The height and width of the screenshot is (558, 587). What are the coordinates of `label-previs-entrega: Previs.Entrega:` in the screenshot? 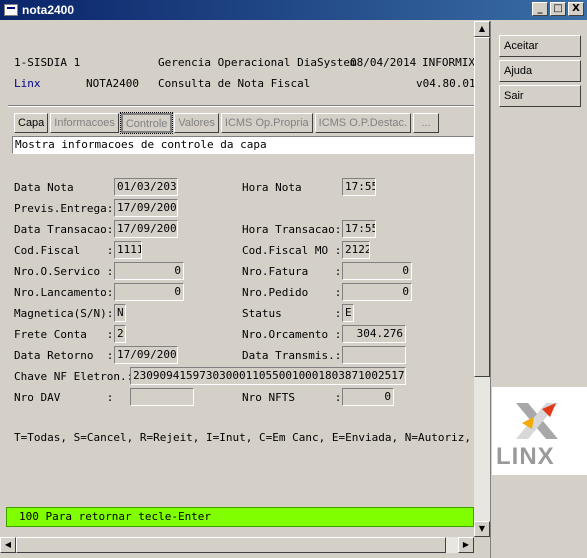 It's located at (64, 208).